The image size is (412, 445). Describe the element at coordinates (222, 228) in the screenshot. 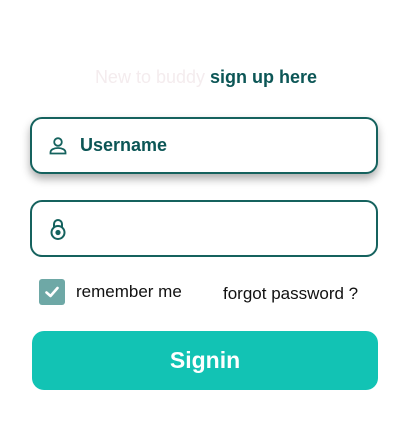

I see `password-input` at that location.